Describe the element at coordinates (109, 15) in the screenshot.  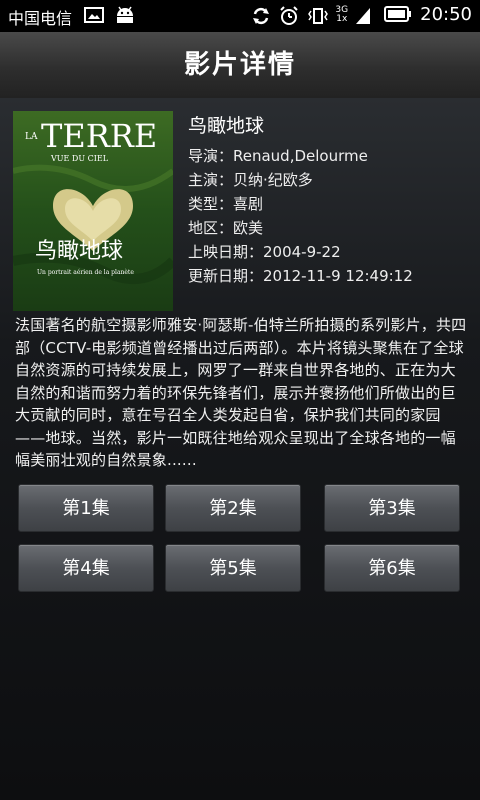
I see `notification-icons` at that location.